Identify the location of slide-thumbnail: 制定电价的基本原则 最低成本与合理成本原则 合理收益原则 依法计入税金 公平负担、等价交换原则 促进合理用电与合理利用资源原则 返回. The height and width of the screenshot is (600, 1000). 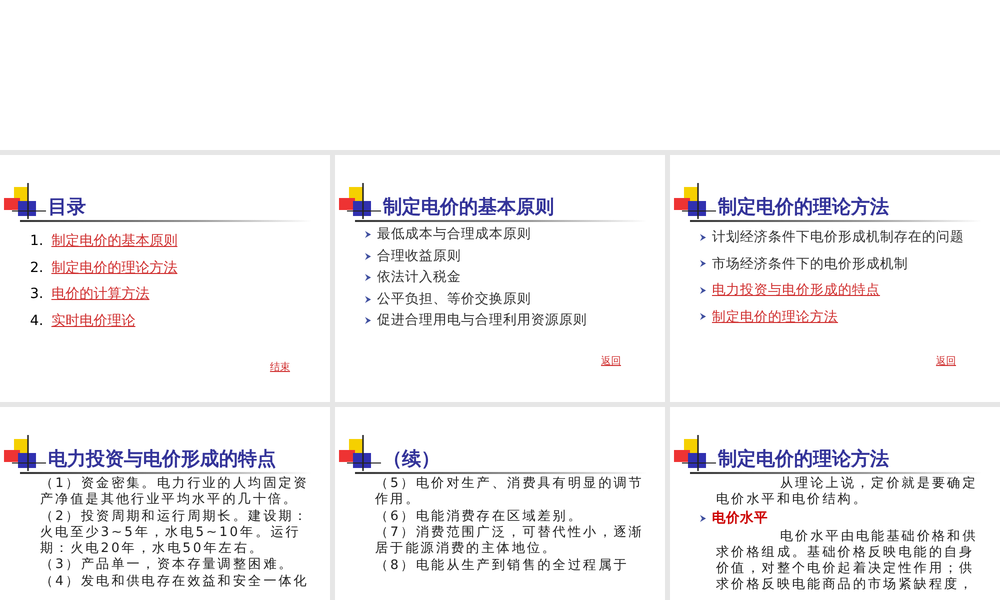
(500, 278).